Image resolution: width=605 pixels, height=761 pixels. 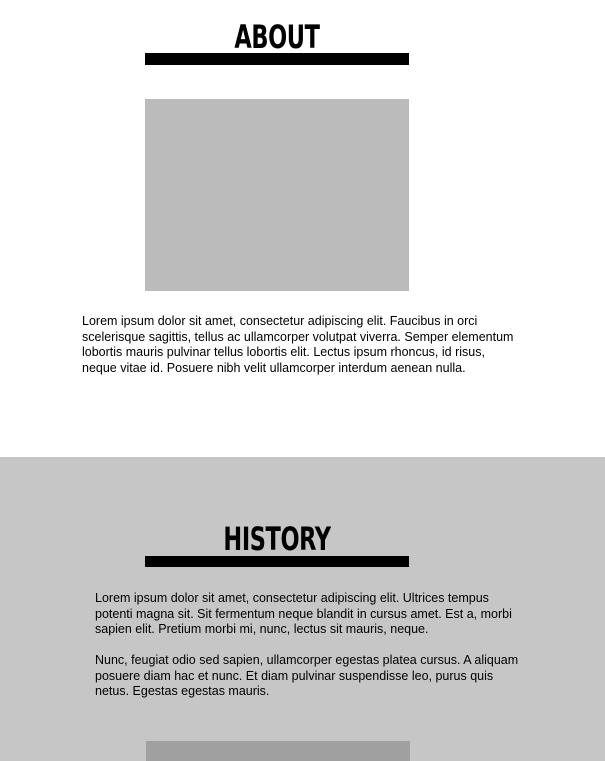 I want to click on history-image-placeholder, so click(x=278, y=751).